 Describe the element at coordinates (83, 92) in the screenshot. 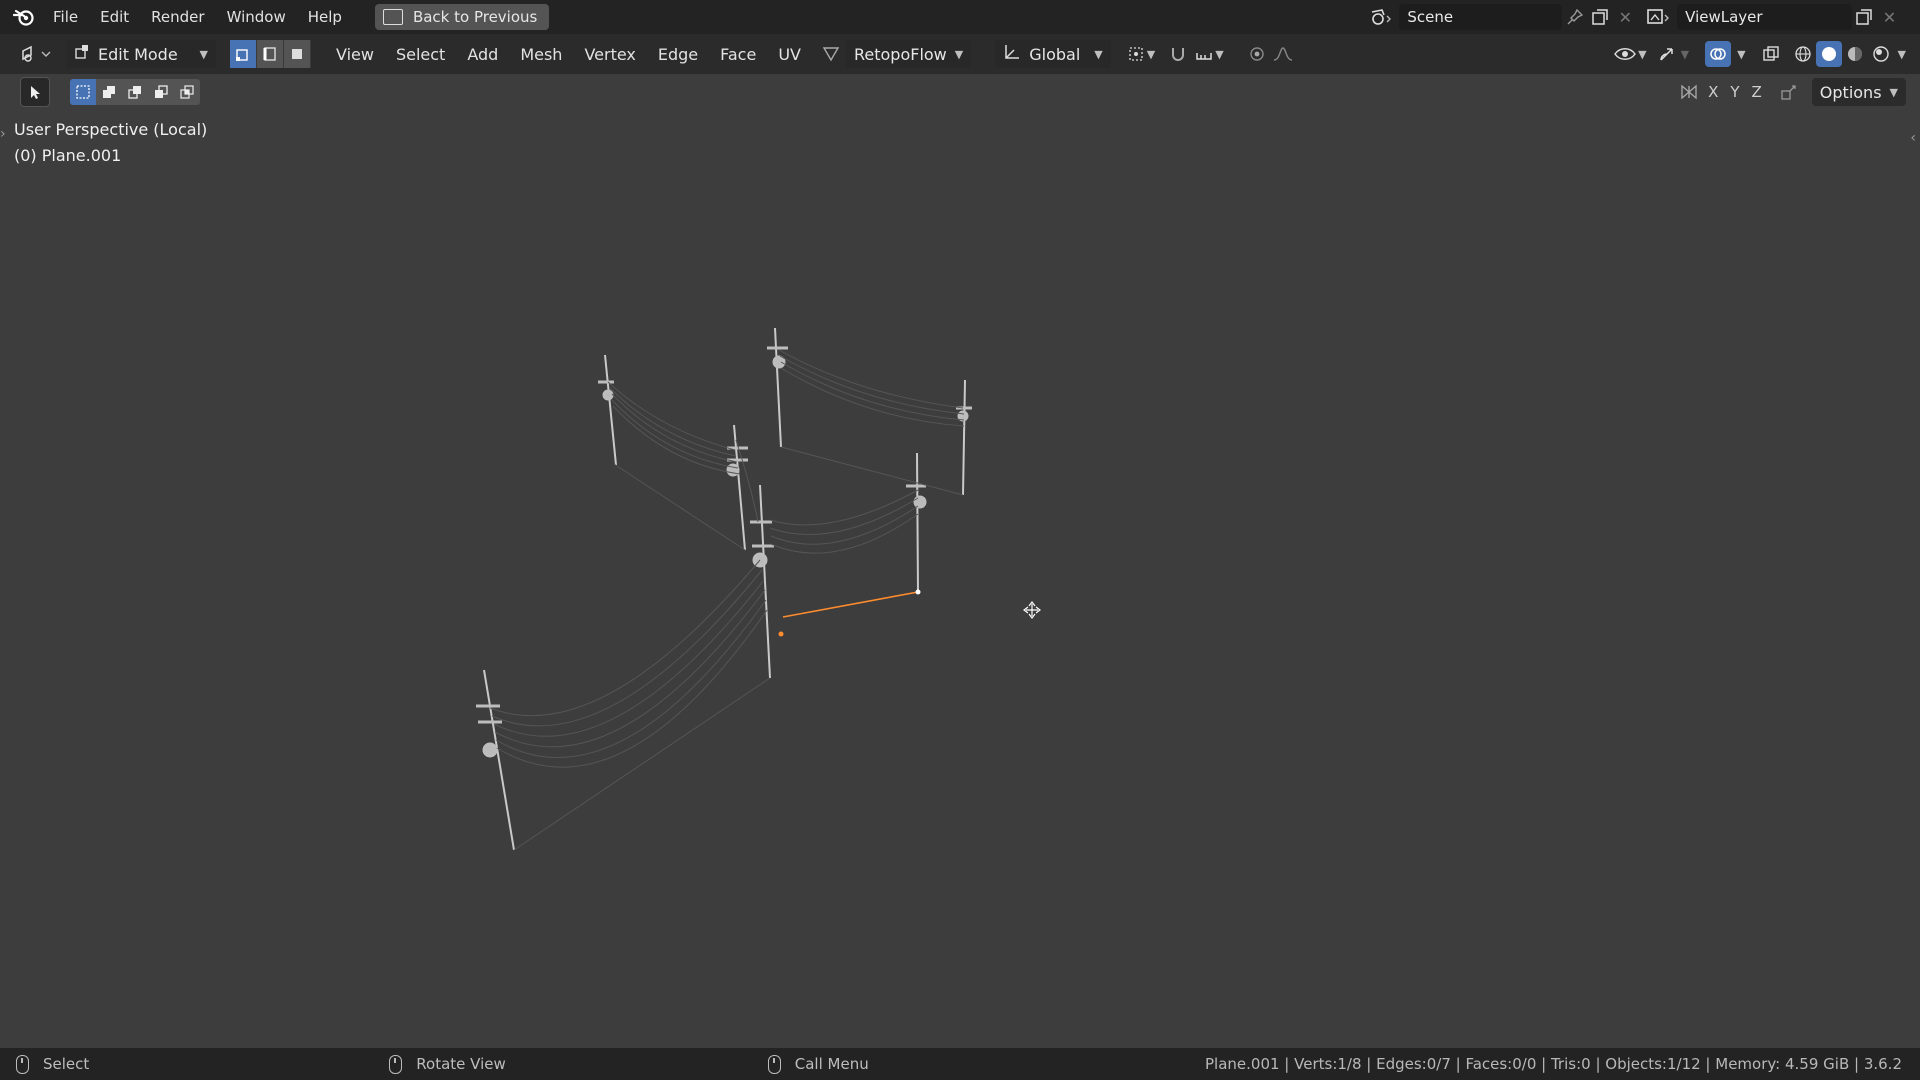

I see `set-new-selection-icon` at that location.